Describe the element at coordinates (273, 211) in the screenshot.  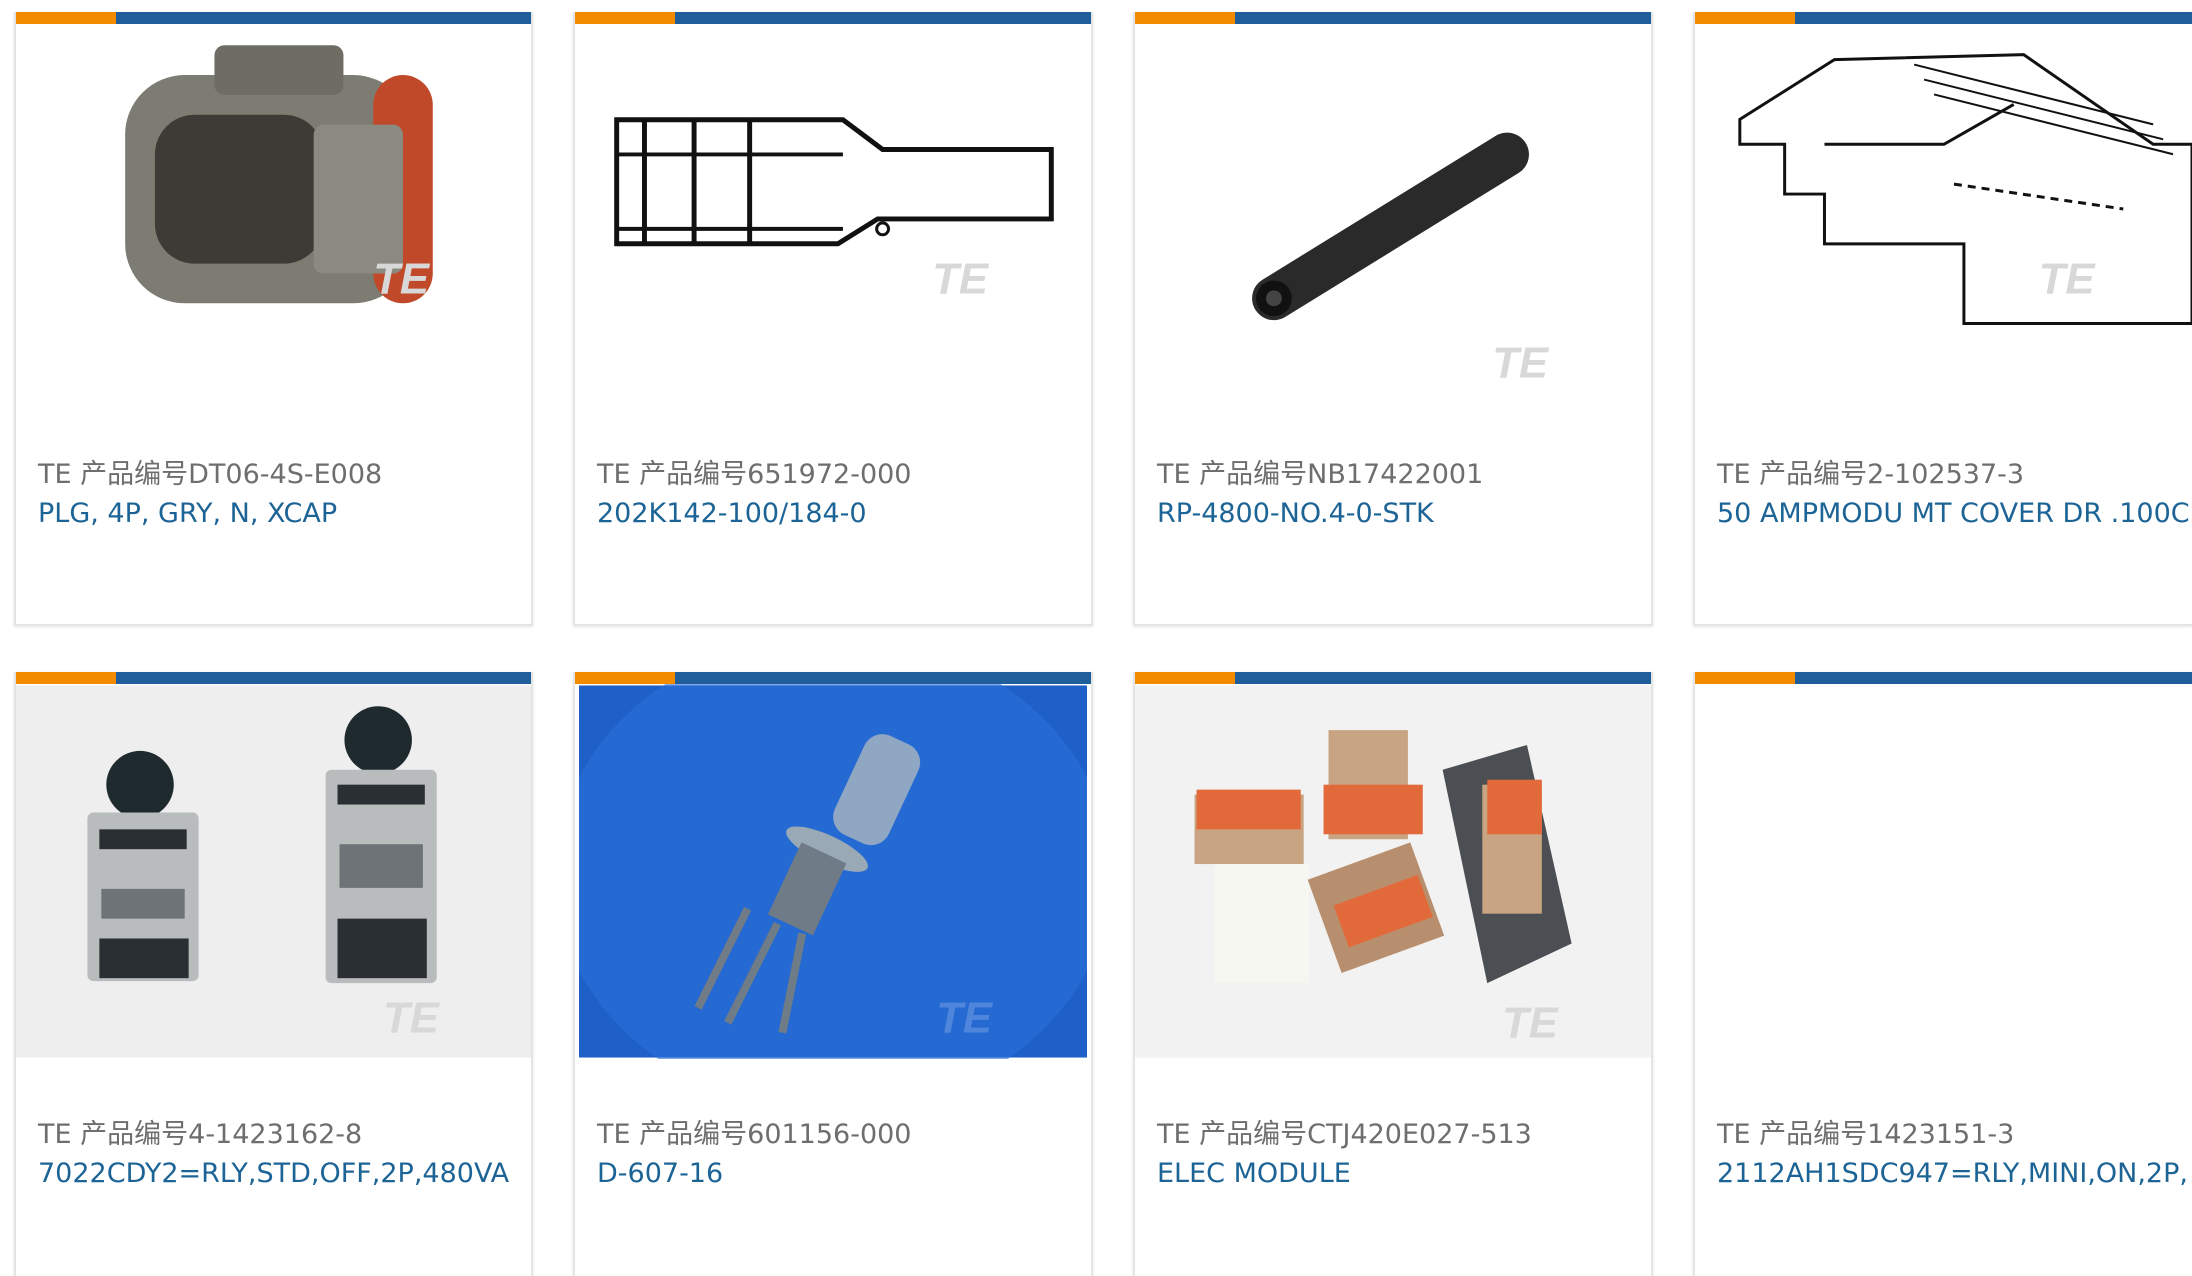
I see `gray-plug-connector-image: TE` at that location.